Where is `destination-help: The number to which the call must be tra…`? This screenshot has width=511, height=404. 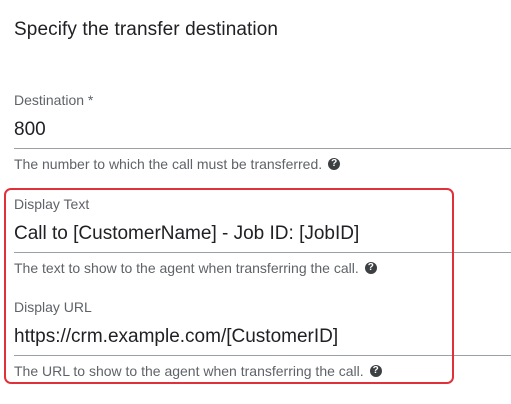 destination-help: The number to which the call must be tra… is located at coordinates (177, 164).